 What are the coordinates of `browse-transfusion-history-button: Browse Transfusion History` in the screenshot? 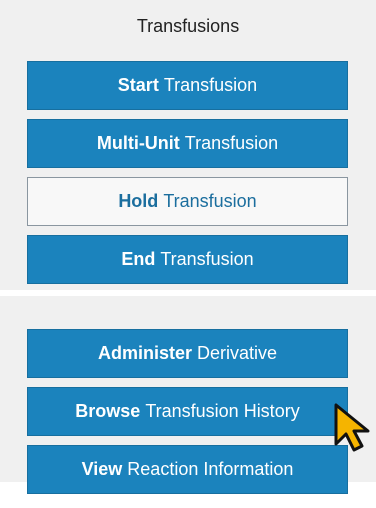 It's located at (187, 411).